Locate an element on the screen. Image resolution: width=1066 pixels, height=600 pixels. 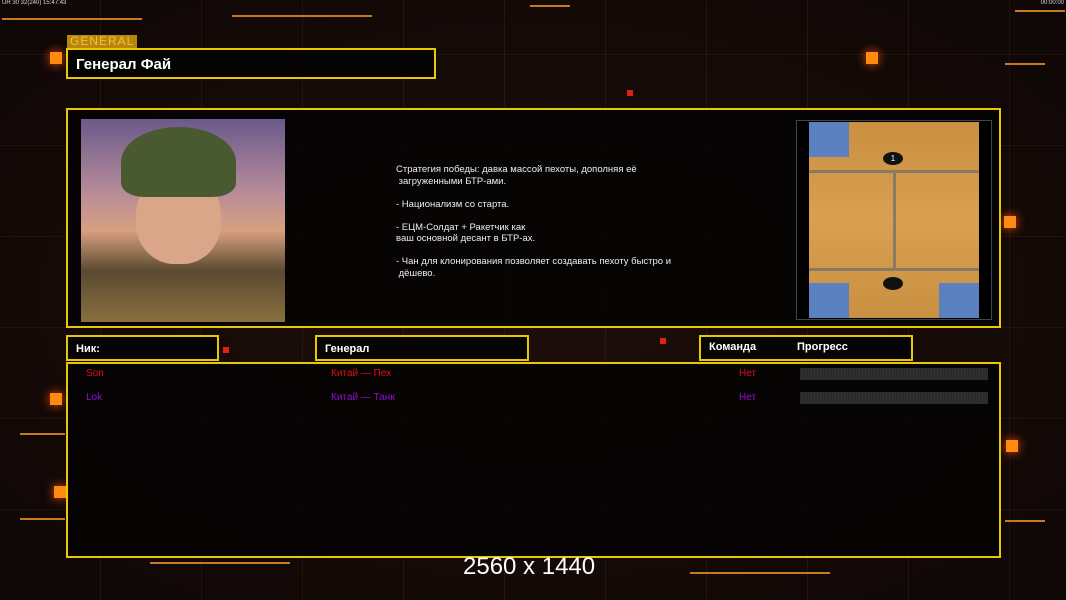
resolution-watermark: 2560 x 1440 is located at coordinates (529, 566).